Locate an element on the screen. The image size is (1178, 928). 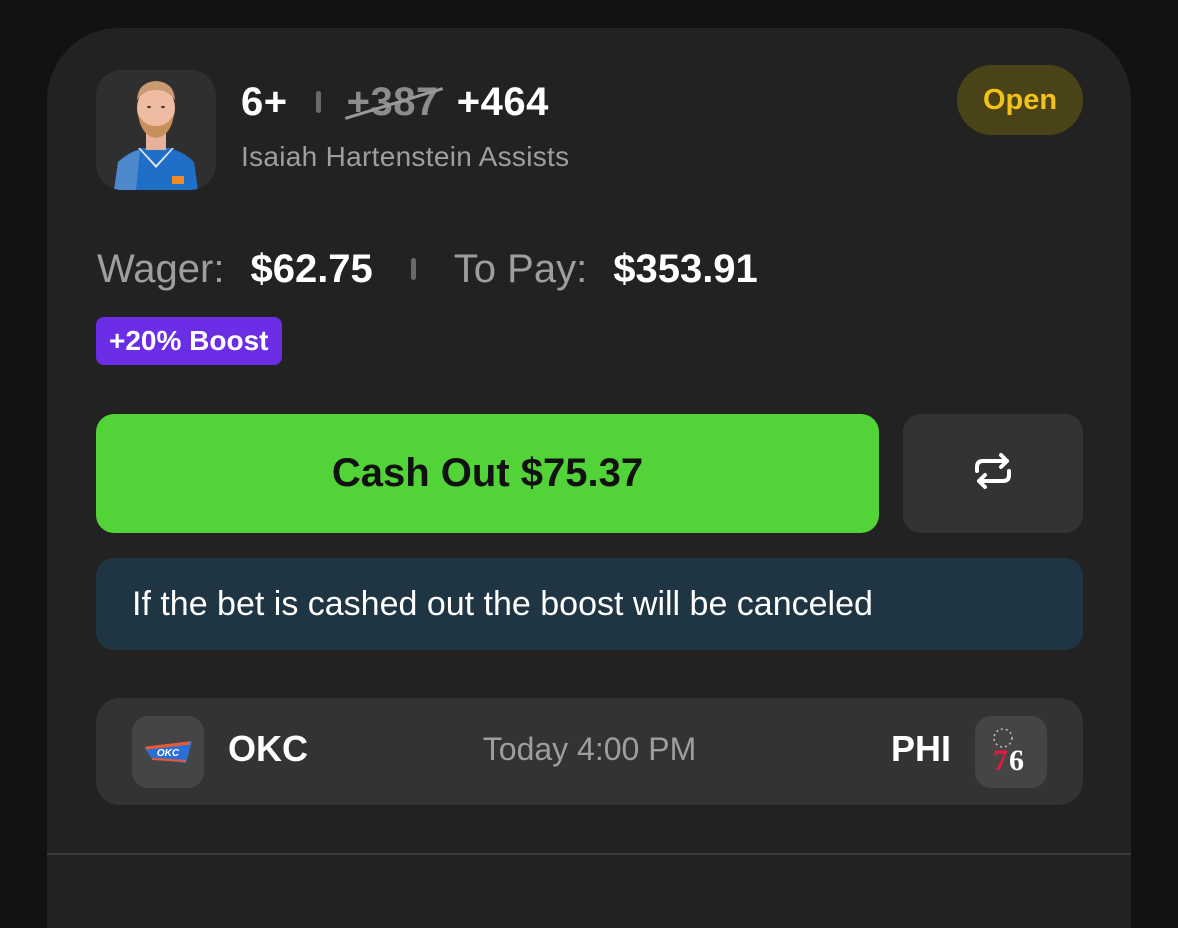
old-odds: +387 is located at coordinates (392, 101).